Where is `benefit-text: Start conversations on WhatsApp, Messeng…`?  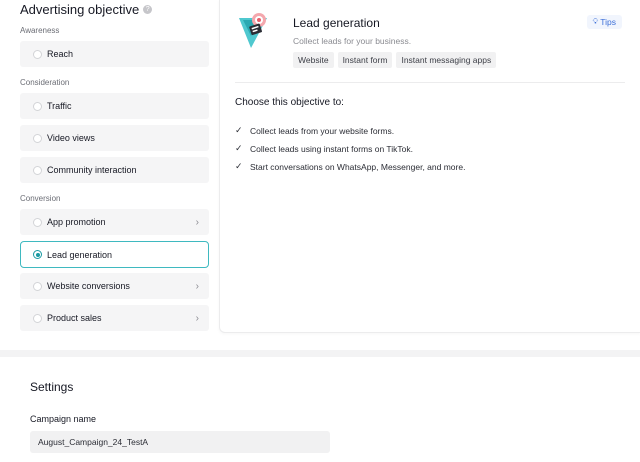 benefit-text: Start conversations on WhatsApp, Messeng… is located at coordinates (358, 166).